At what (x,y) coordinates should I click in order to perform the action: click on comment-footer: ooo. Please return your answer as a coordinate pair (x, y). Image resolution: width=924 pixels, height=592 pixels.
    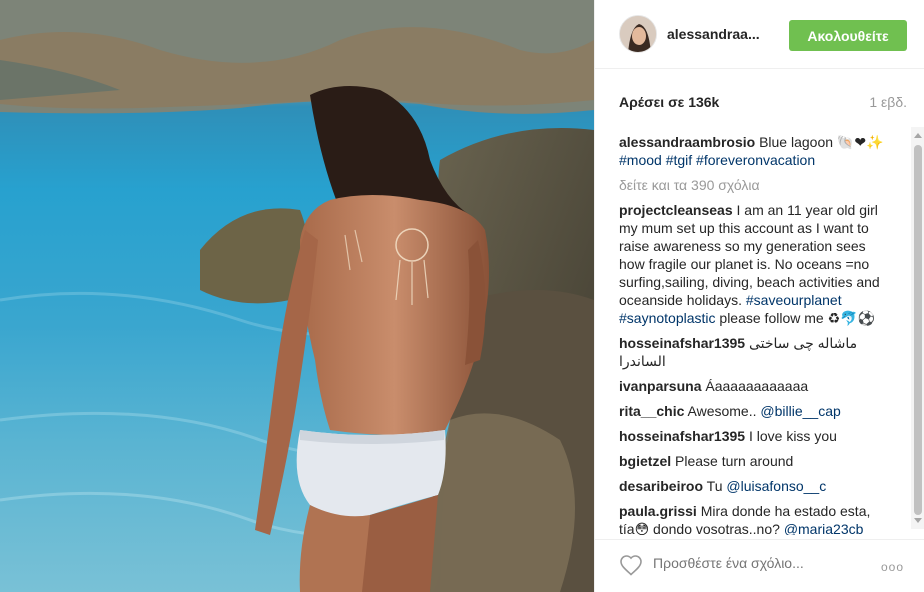
    Looking at the image, I should click on (759, 565).